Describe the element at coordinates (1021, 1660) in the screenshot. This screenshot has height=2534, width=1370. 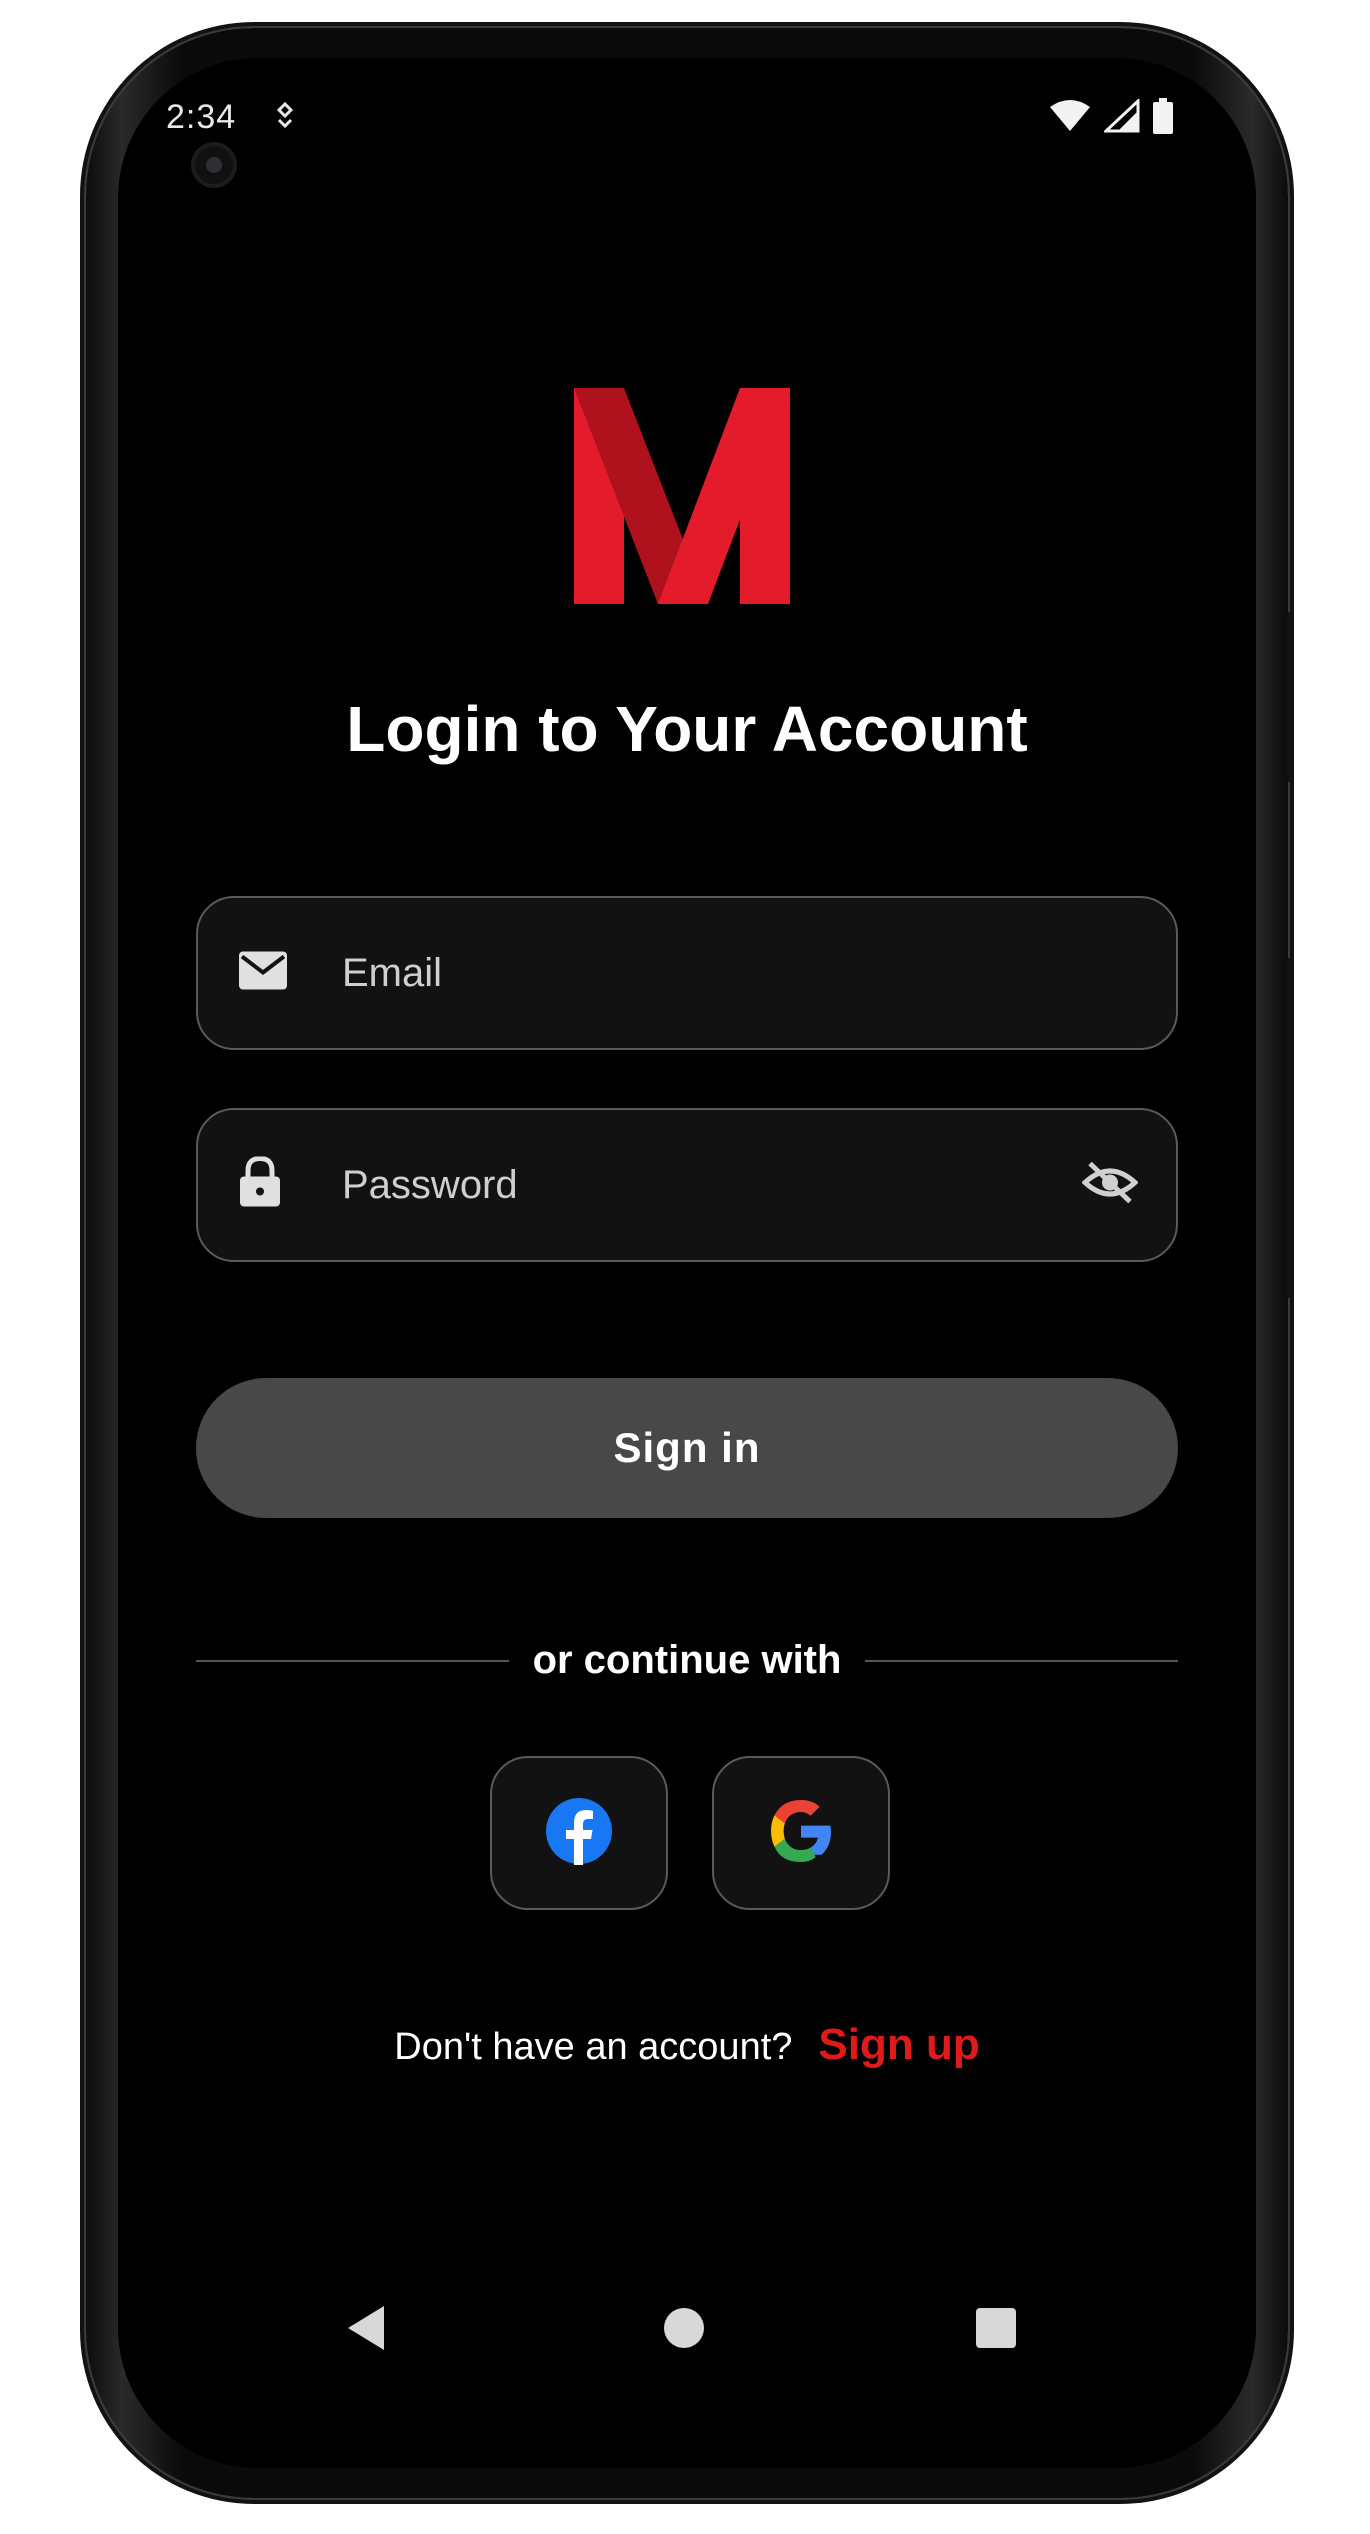
I see `divider-line-right` at that location.